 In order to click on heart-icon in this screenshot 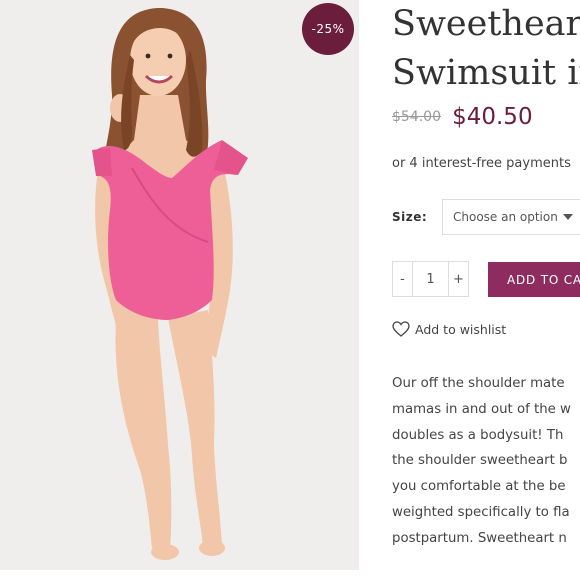, I will do `click(401, 329)`.